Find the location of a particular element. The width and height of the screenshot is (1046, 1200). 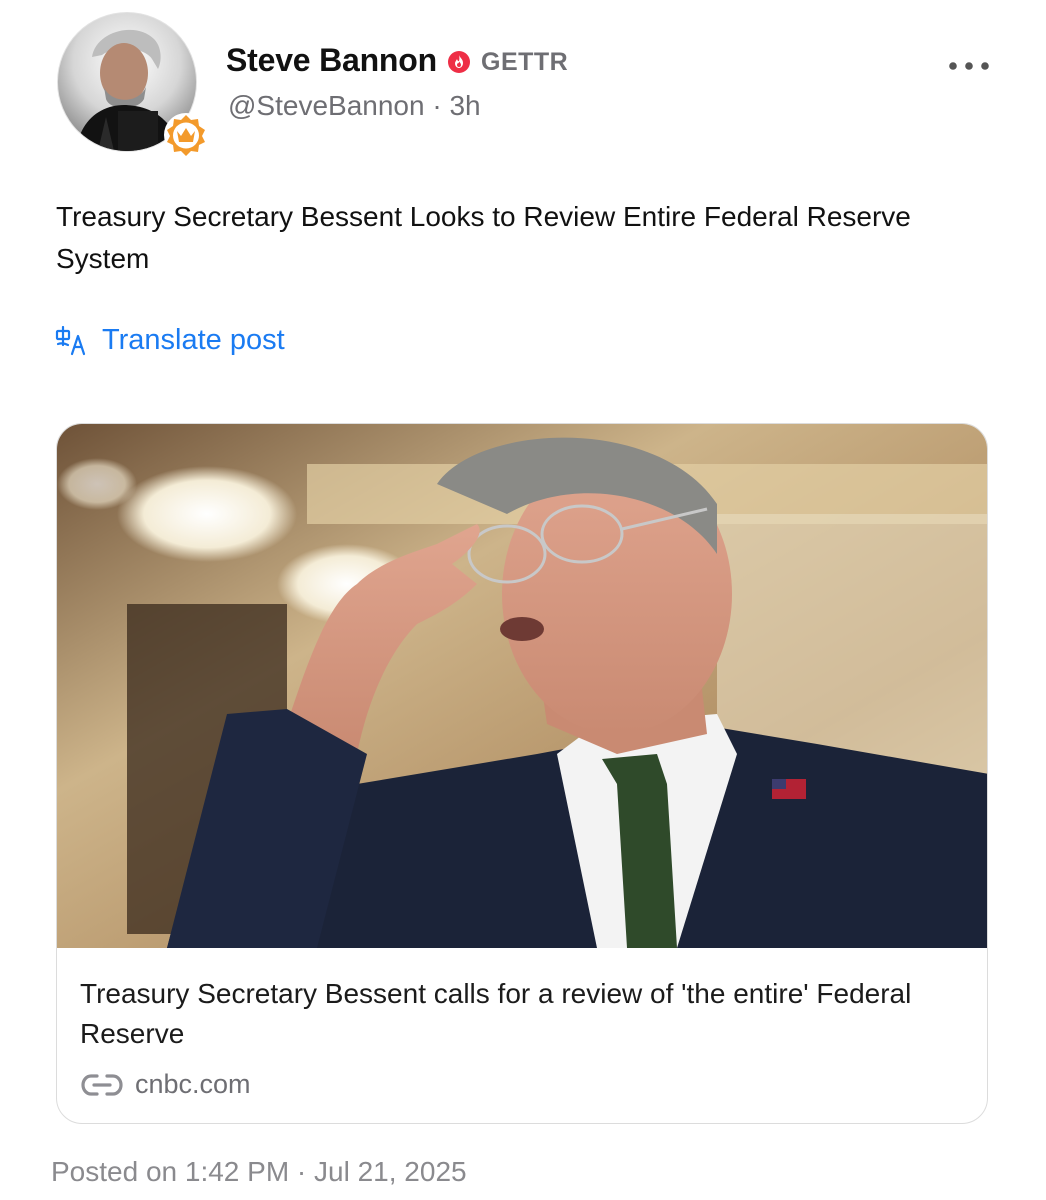

translate-post-button: Translate post is located at coordinates (169, 340).